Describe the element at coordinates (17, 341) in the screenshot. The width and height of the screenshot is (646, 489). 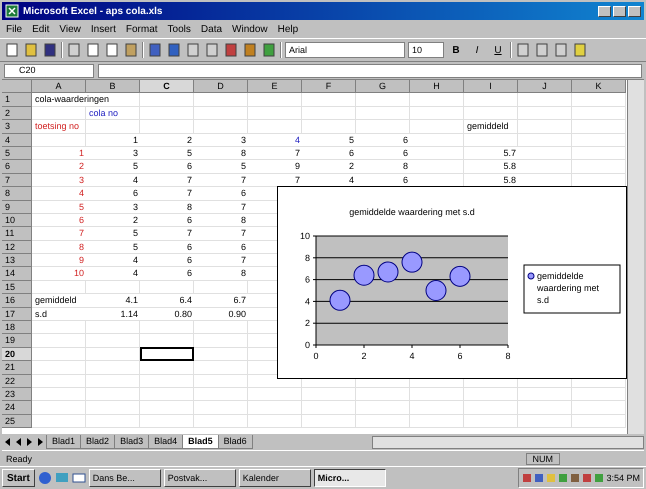
I see `row-header: 19` at that location.